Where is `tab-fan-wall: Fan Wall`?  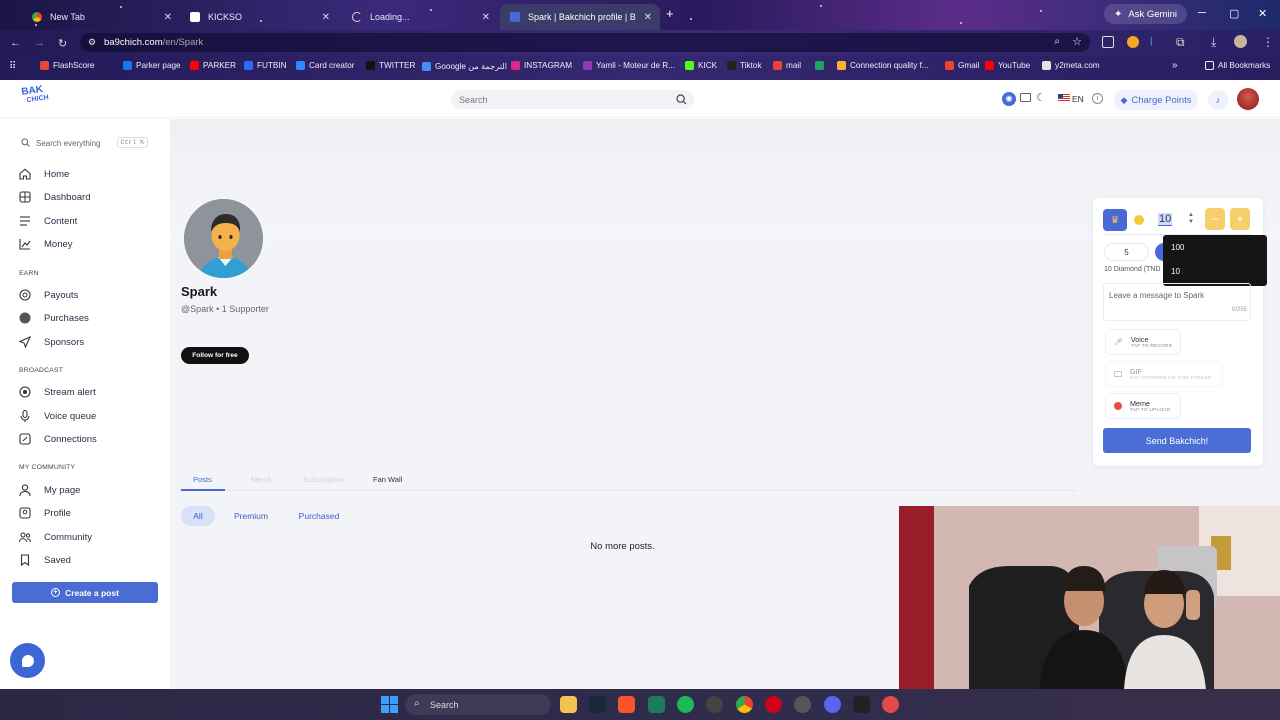
tab-fan-wall: Fan Wall is located at coordinates (387, 479).